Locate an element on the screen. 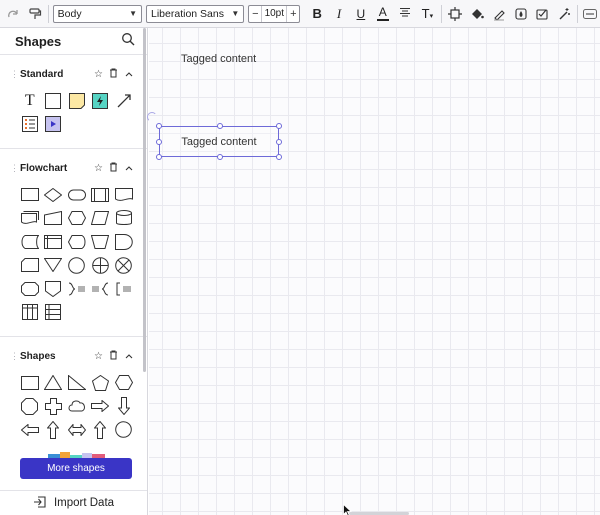  manual-input-shape is located at coordinates (54, 219).